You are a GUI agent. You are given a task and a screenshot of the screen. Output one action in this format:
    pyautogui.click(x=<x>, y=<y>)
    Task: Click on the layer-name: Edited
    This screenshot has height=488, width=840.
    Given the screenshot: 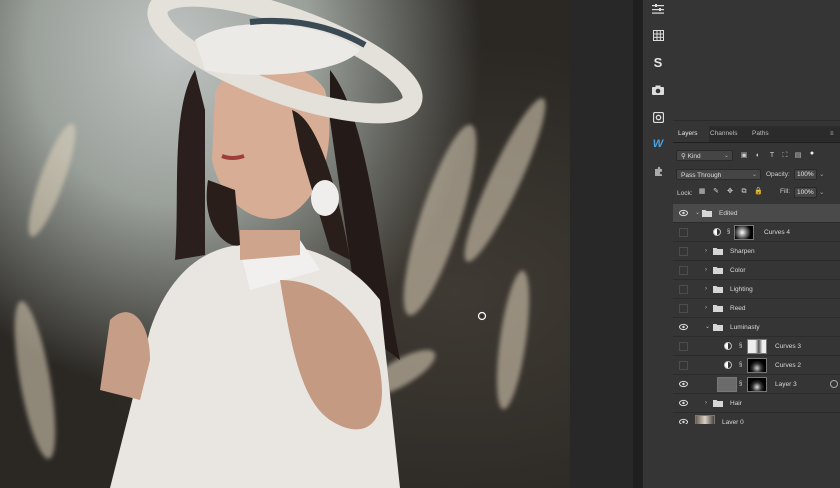 What is the action you would take?
    pyautogui.click(x=728, y=213)
    